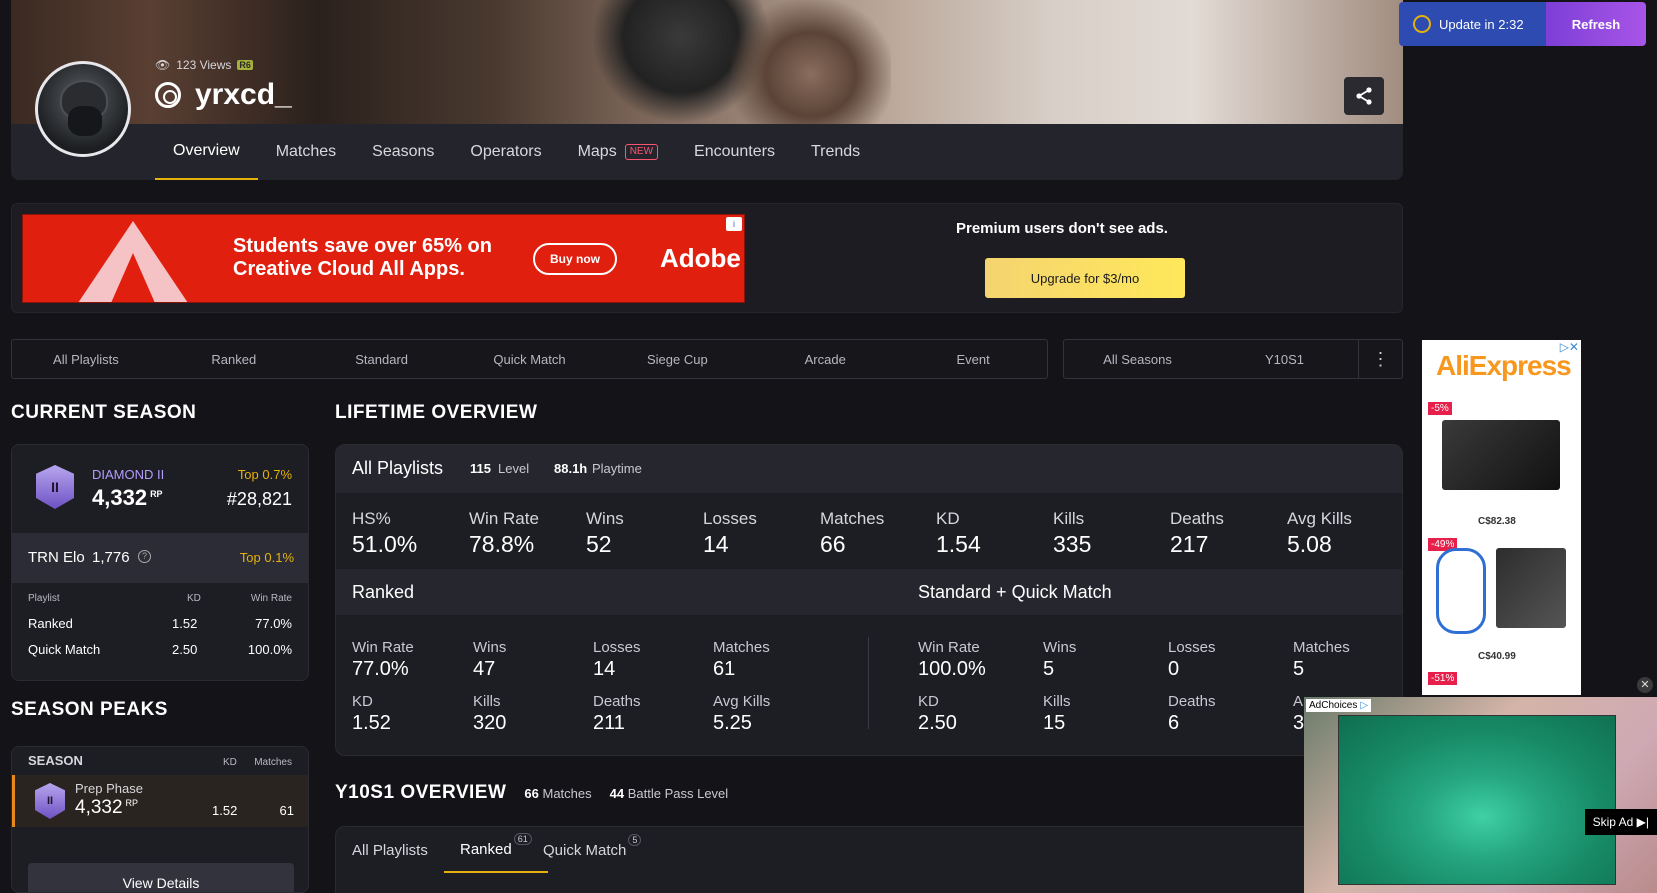 Image resolution: width=1657 pixels, height=893 pixels. I want to click on ranked-losses: Losses 14, so click(617, 659).